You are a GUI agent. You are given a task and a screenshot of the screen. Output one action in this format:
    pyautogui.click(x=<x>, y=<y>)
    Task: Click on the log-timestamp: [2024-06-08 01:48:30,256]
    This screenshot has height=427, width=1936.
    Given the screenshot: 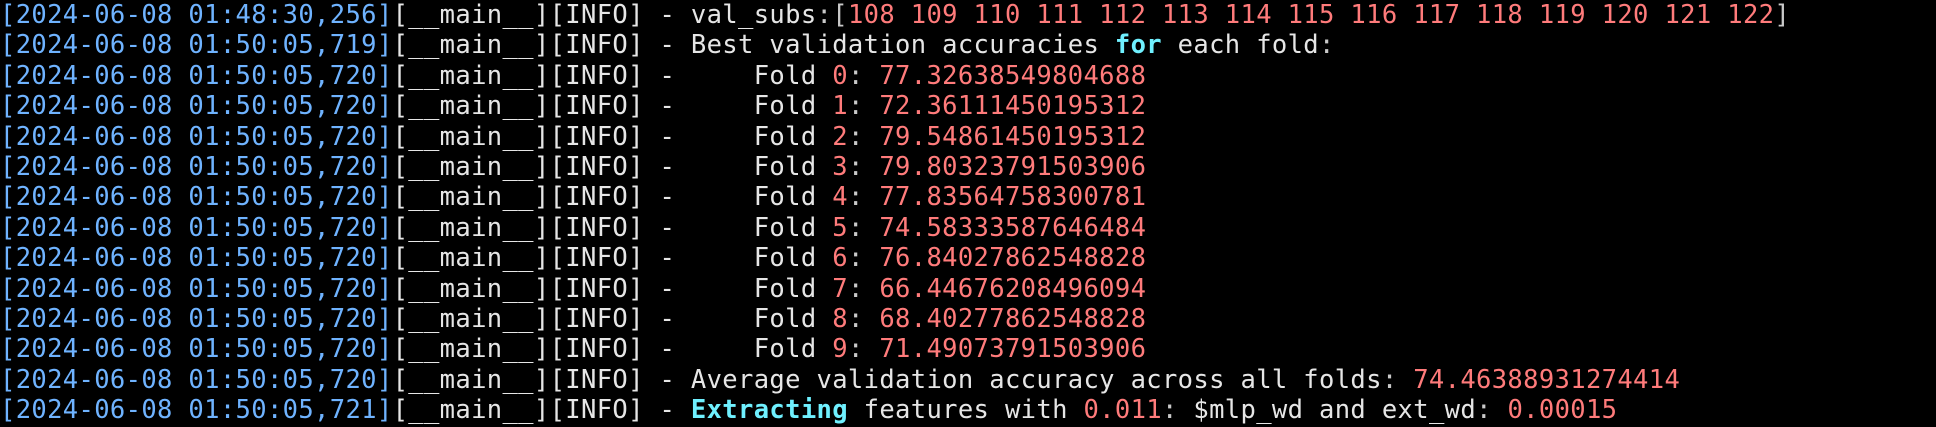 What is the action you would take?
    pyautogui.click(x=196, y=15)
    